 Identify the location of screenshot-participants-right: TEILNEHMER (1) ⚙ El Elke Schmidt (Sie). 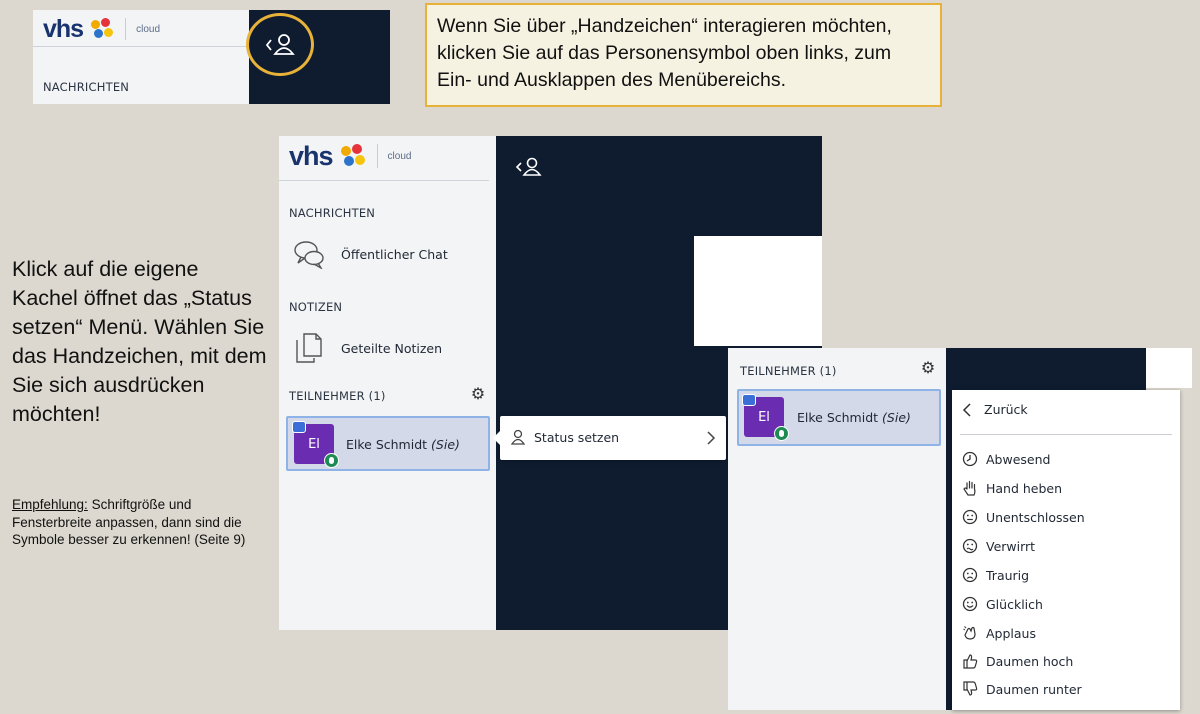
(837, 529).